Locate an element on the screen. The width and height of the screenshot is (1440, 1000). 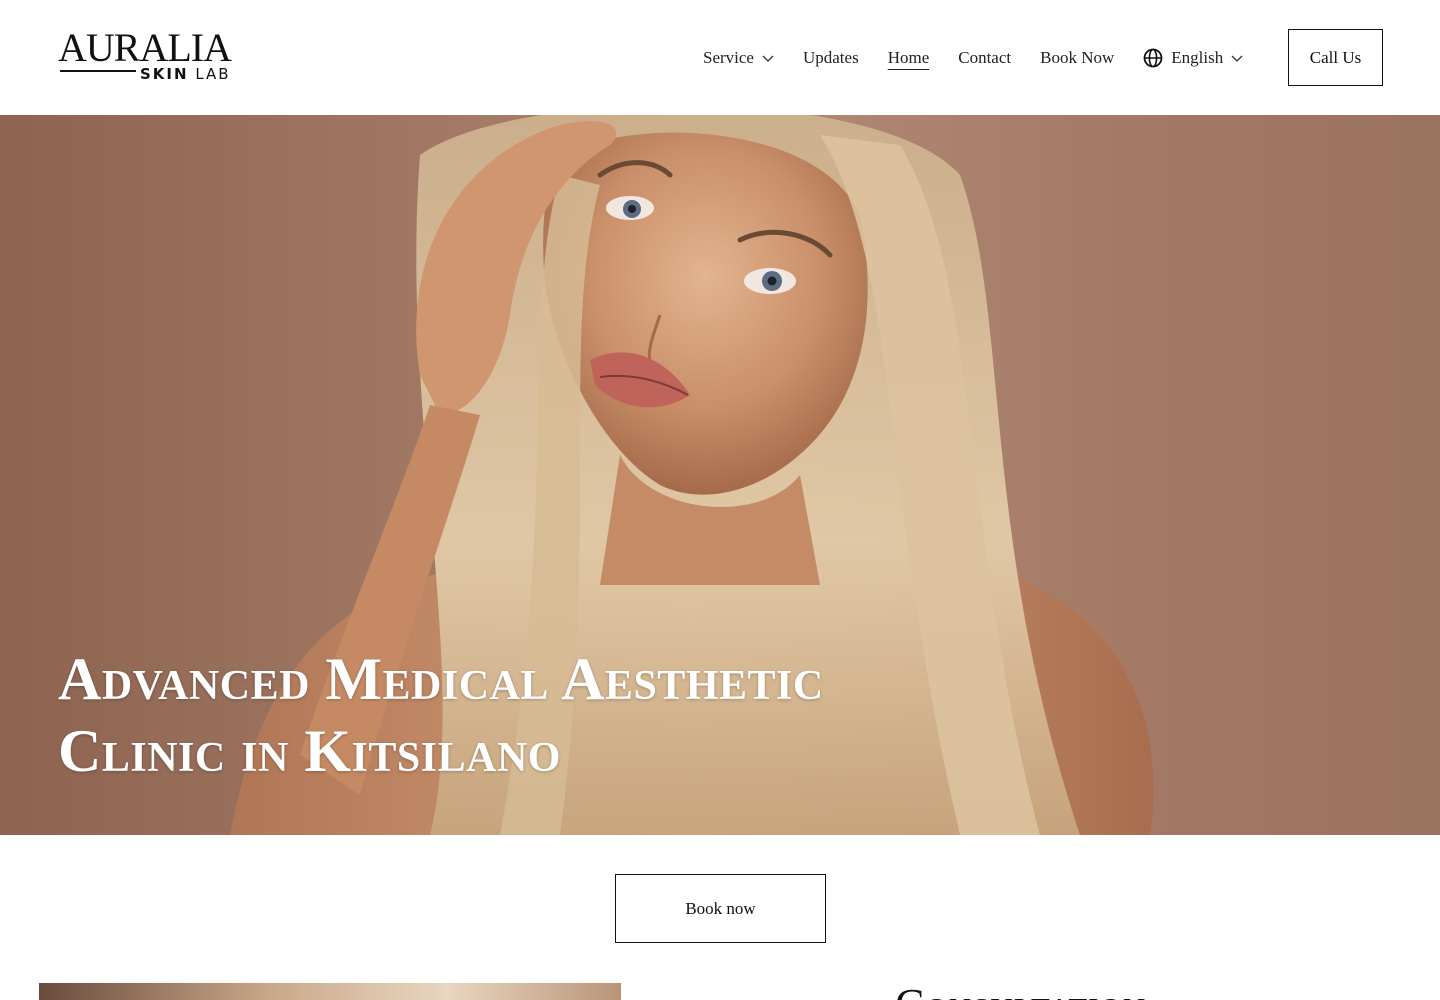
language-label: English is located at coordinates (1197, 57).